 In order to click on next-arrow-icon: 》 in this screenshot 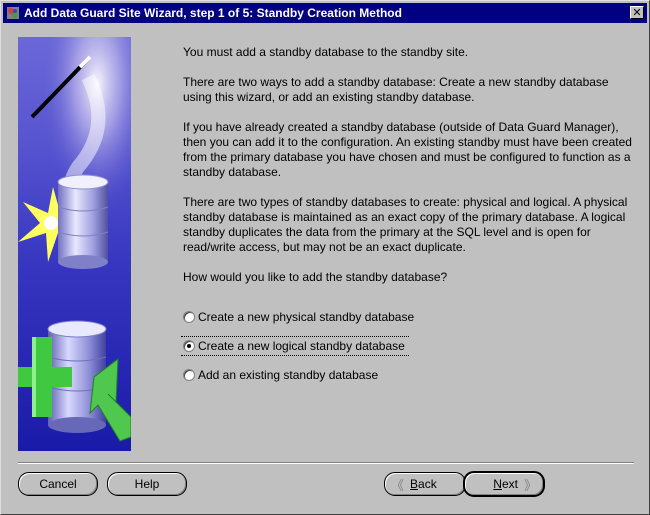, I will do `click(530, 486)`.